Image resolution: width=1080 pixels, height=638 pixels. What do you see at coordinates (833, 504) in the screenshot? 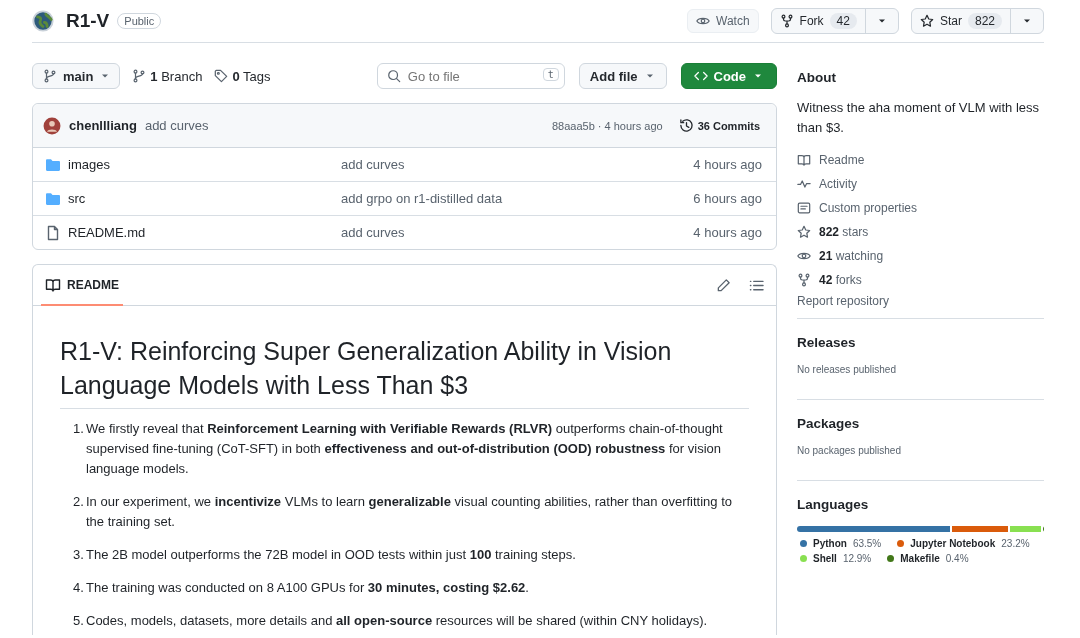
I see `section-heading: Languages` at bounding box center [833, 504].